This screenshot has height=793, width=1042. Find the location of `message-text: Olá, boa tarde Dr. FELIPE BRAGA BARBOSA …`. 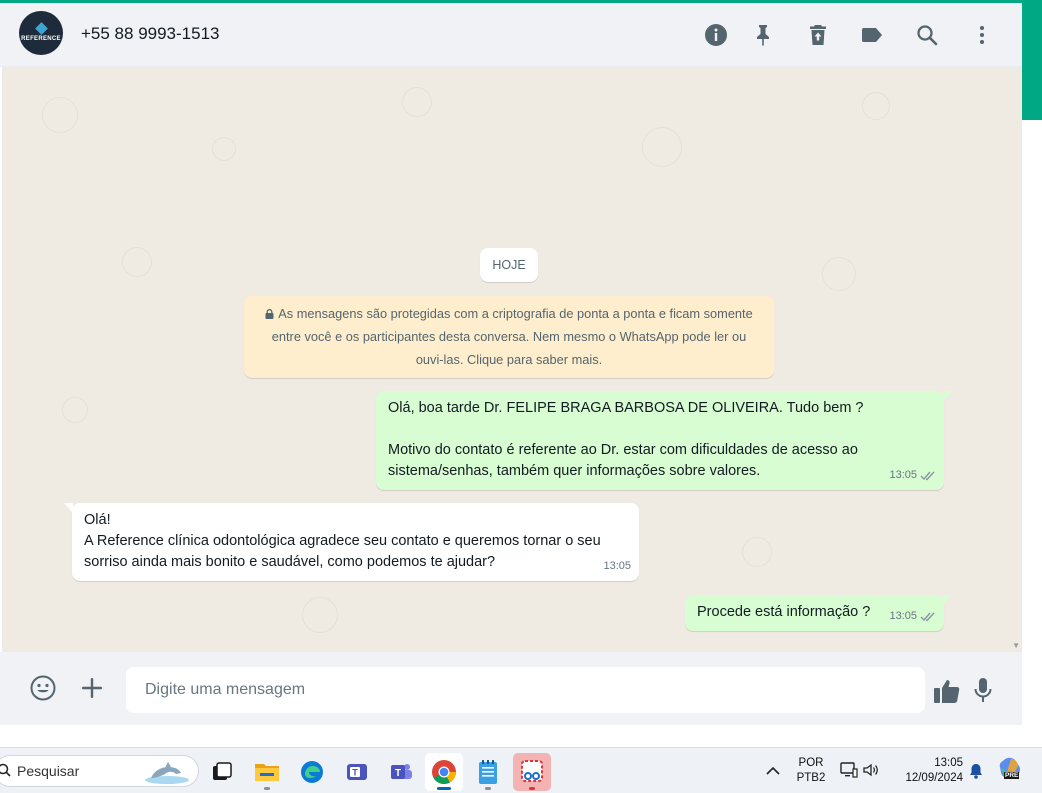

message-text: Olá, boa tarde Dr. FELIPE BRAGA BARBOSA … is located at coordinates (626, 439).